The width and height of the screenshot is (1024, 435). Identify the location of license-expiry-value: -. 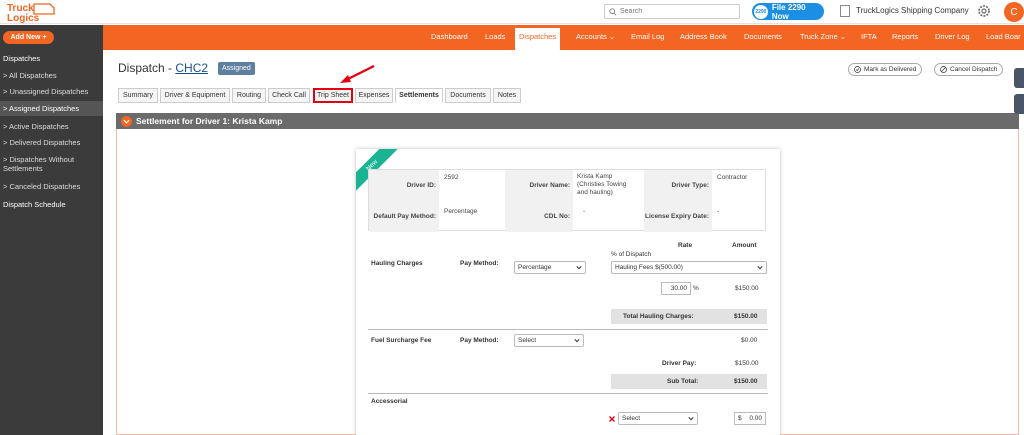
(718, 211).